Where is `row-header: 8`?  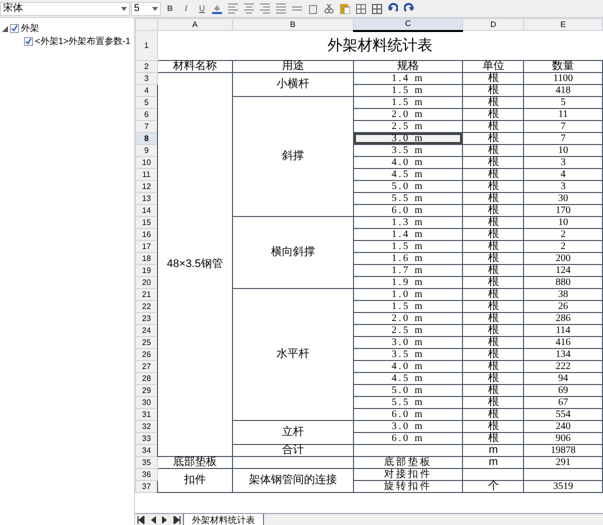 row-header: 8 is located at coordinates (147, 138).